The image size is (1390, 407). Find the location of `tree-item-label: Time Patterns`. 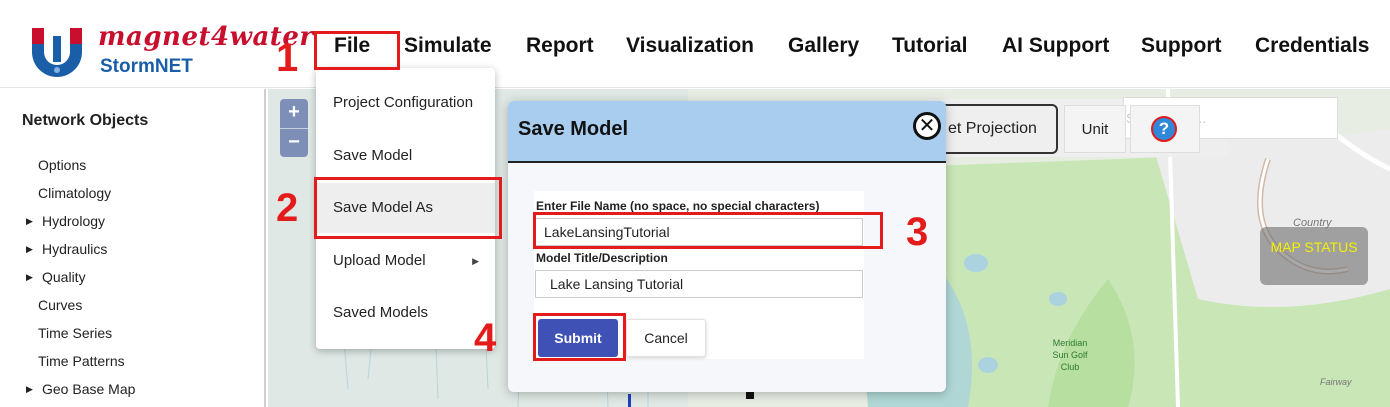

tree-item-label: Time Patterns is located at coordinates (81, 361).